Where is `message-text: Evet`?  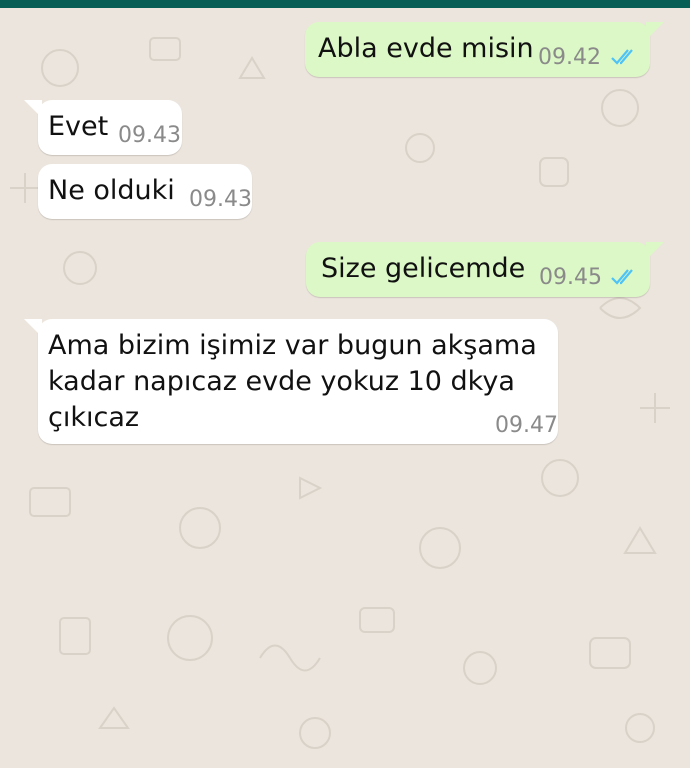 message-text: Evet is located at coordinates (78, 126).